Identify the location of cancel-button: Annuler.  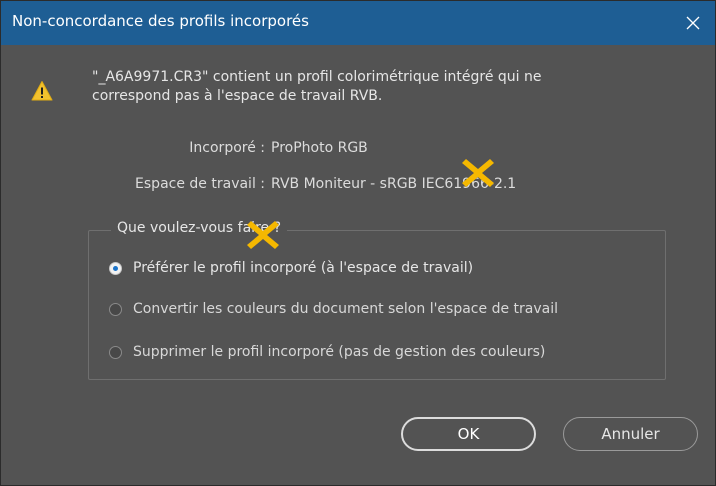
(630, 434).